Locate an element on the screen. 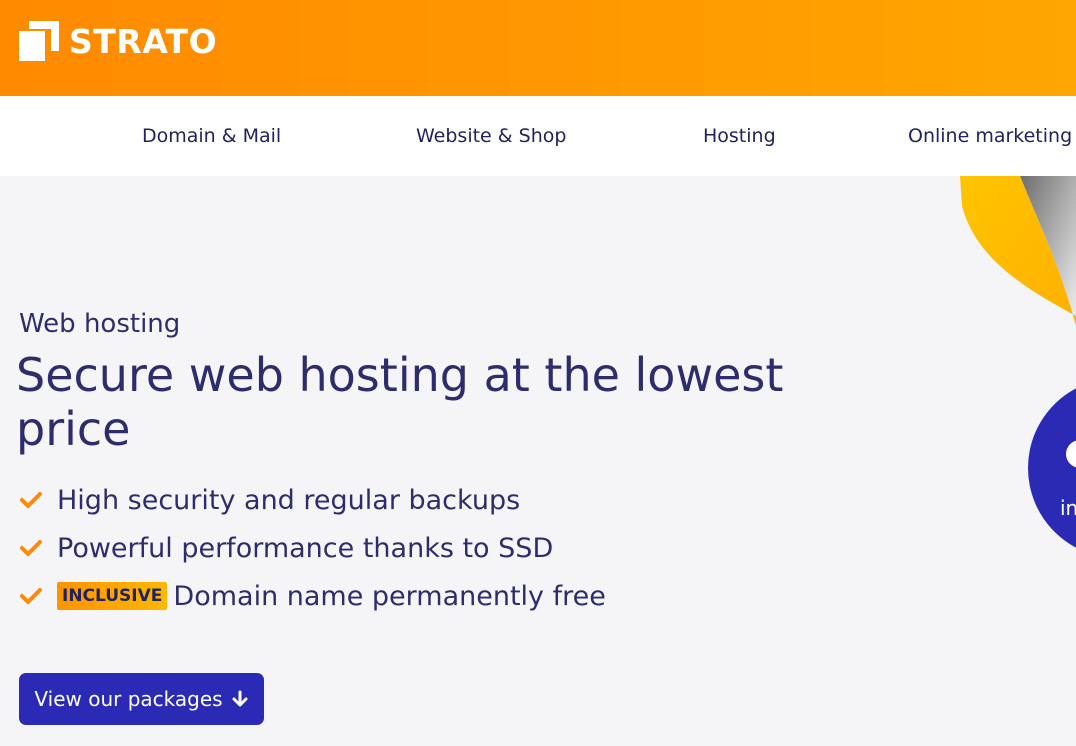 The image size is (1076, 746). promo-symbol-icon is located at coordinates (1071, 454).